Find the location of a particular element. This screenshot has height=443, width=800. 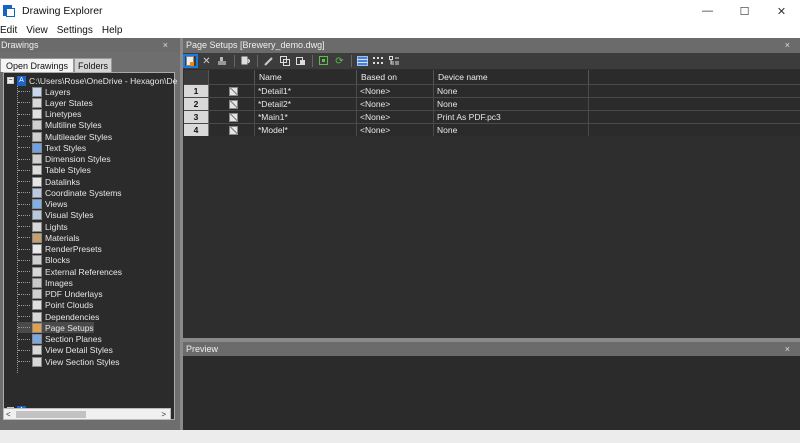

icon-column-header is located at coordinates (232, 77).